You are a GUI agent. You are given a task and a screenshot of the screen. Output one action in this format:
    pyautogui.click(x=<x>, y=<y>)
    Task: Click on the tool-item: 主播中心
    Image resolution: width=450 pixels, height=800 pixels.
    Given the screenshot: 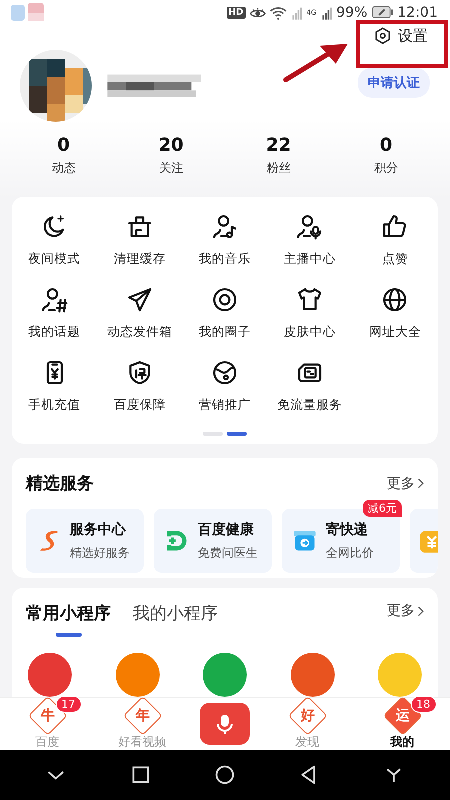 What is the action you would take?
    pyautogui.click(x=310, y=240)
    